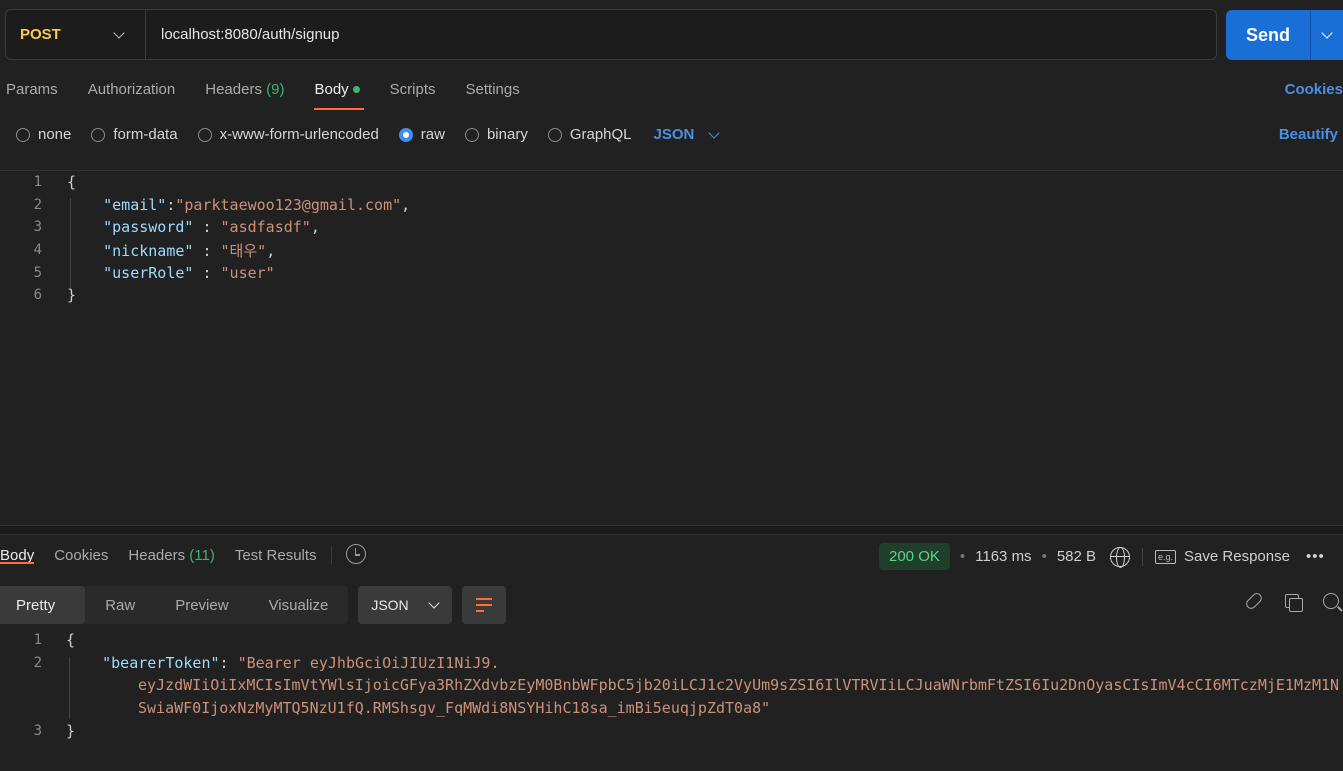 This screenshot has width=1343, height=771. Describe the element at coordinates (171, 554) in the screenshot. I see `response-tab-headers: Headers (11)` at that location.